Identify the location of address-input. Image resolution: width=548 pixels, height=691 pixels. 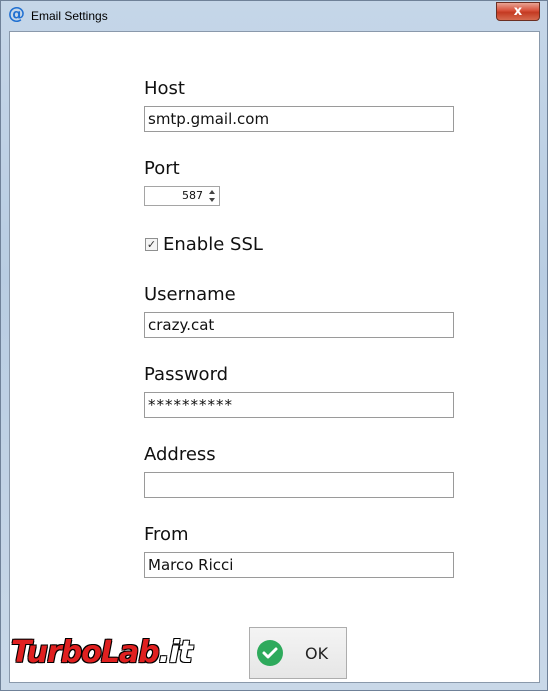
(299, 485).